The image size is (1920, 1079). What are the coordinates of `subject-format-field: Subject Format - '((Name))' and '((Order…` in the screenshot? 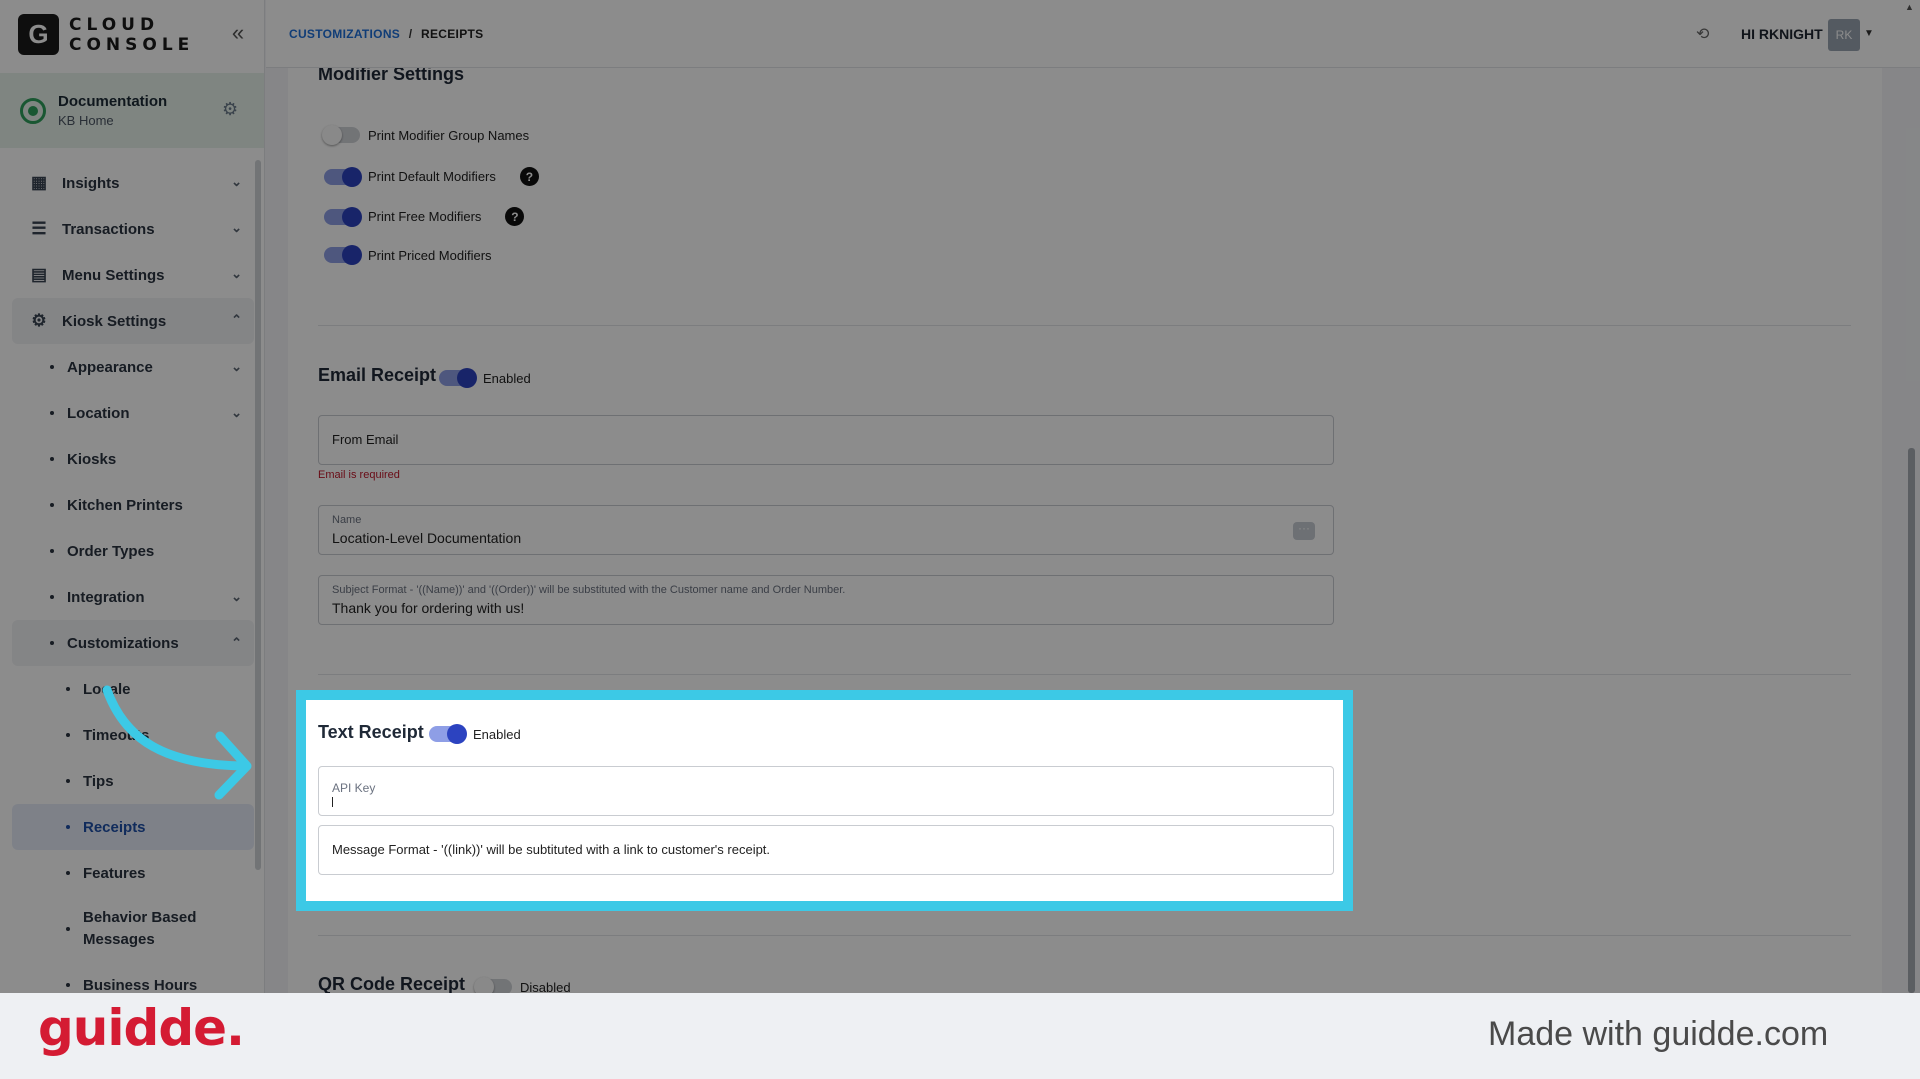 It's located at (826, 600).